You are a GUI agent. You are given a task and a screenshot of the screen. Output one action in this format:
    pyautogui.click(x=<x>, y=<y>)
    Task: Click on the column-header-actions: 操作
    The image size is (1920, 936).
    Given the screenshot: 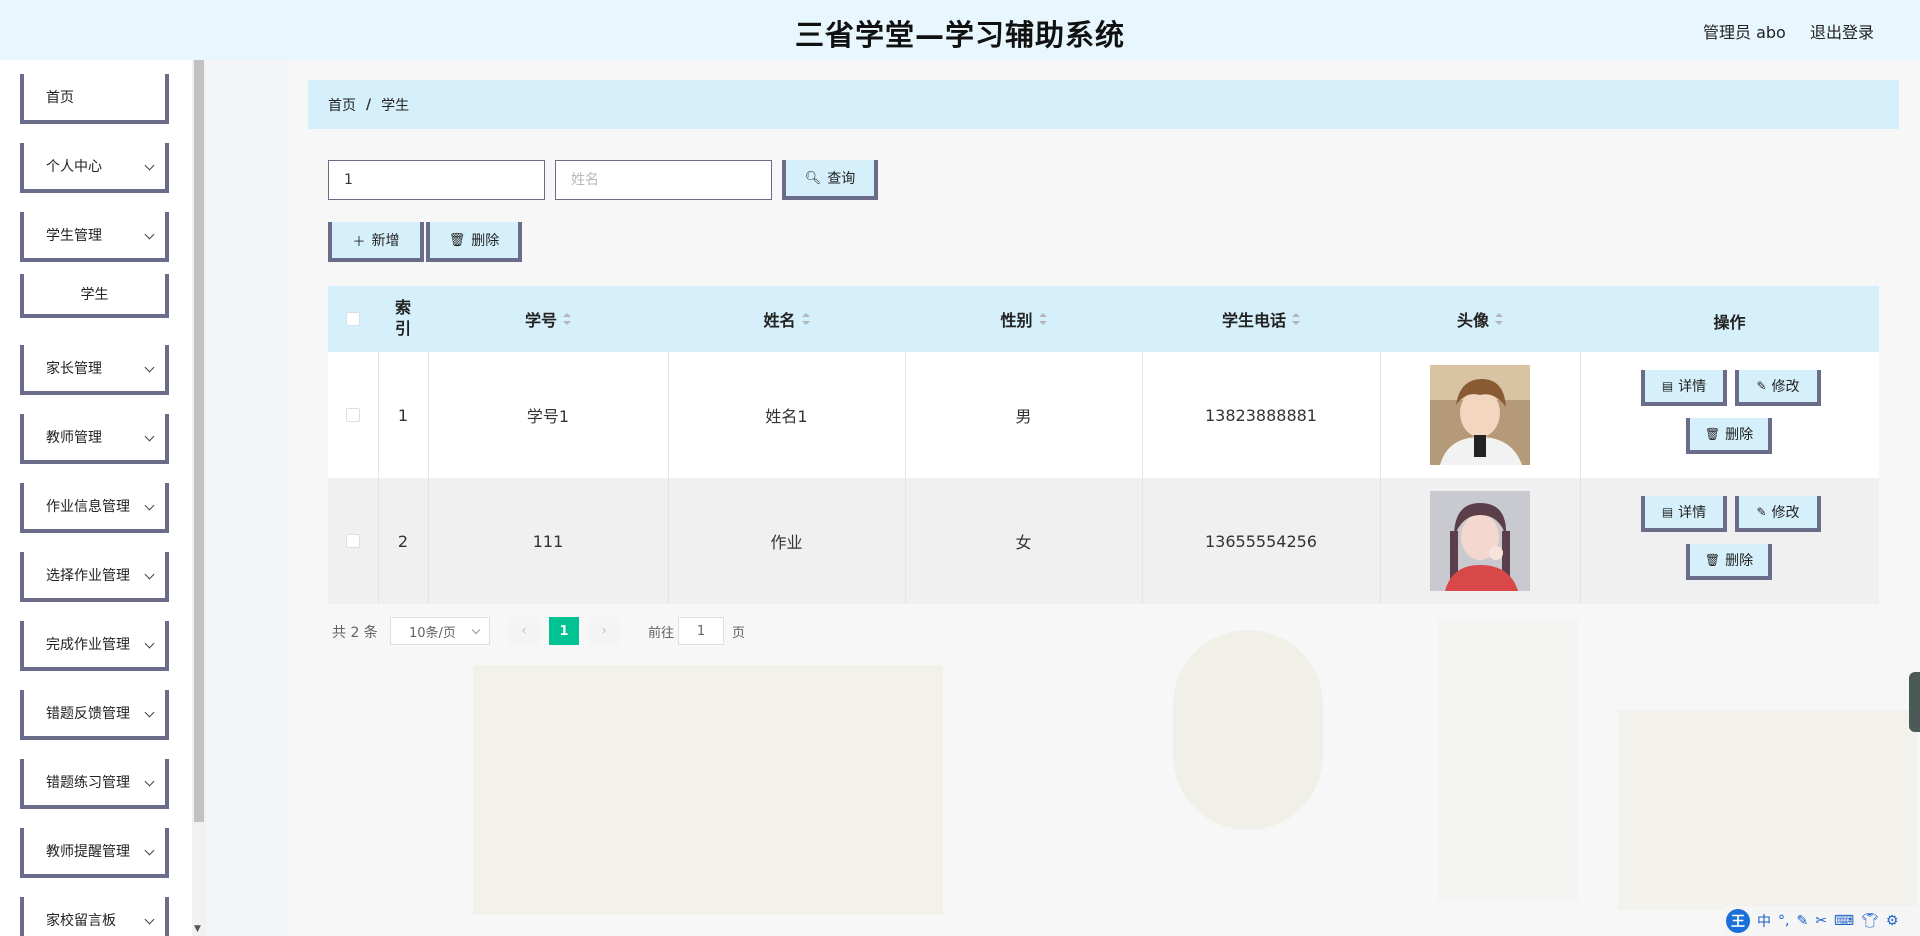 What is the action you would take?
    pyautogui.click(x=1729, y=322)
    